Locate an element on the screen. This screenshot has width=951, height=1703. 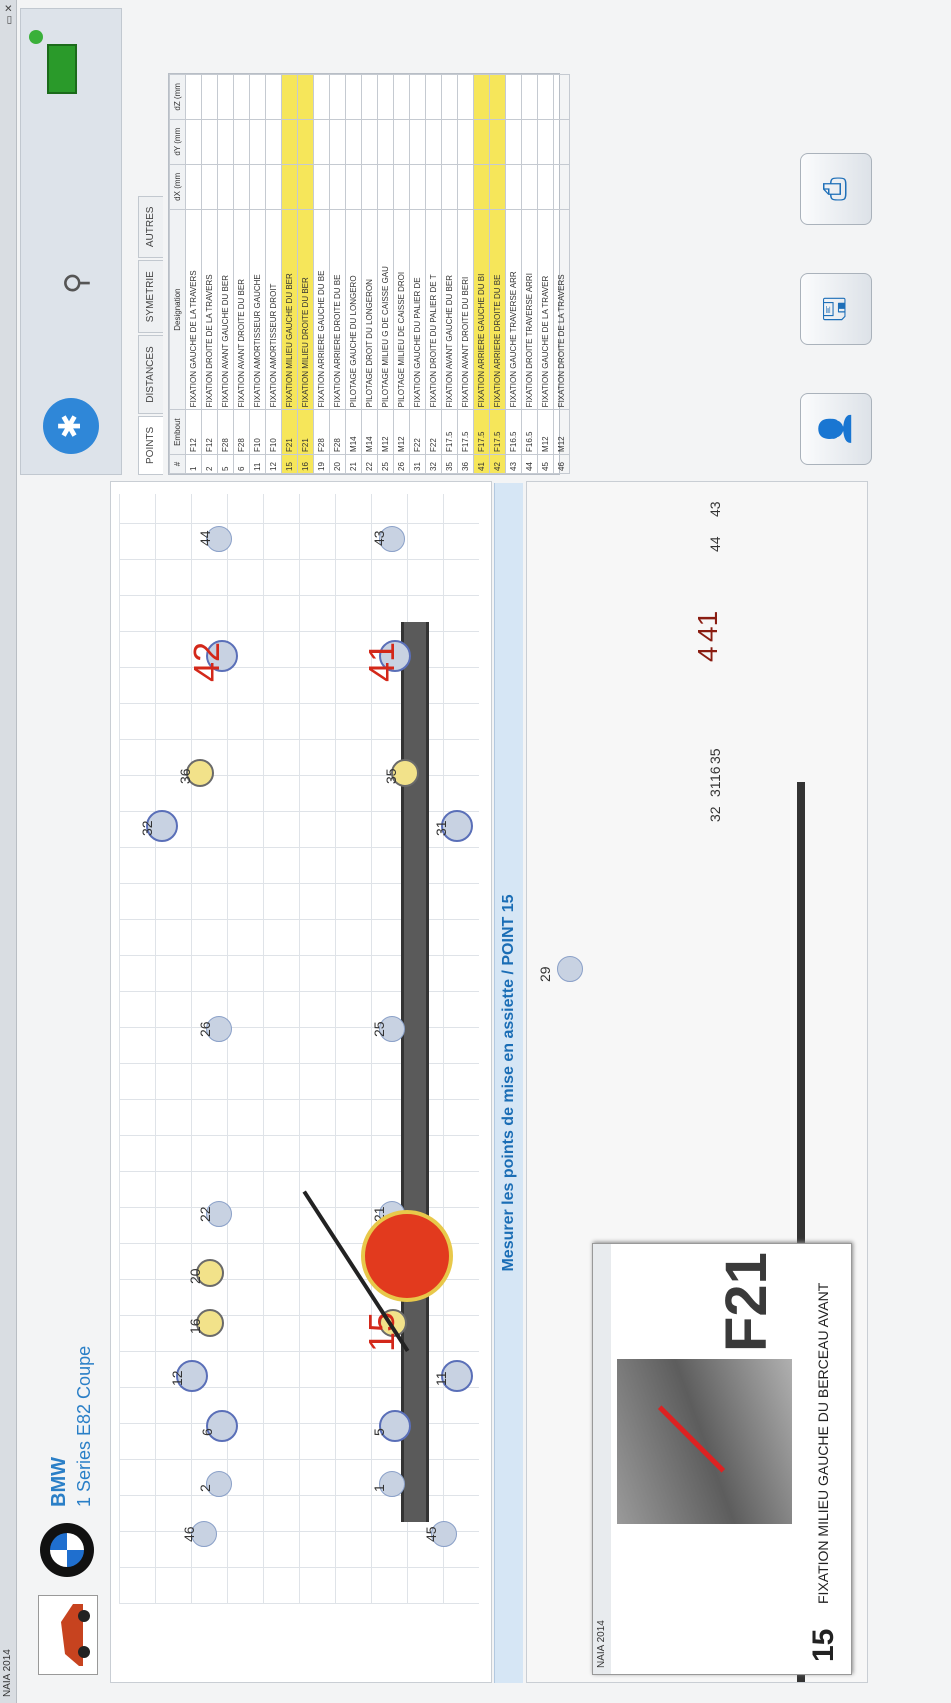
table-row: 21 M14 PILOTAGE GAUCHE DU LONGERO is located at coordinates (353, 274).